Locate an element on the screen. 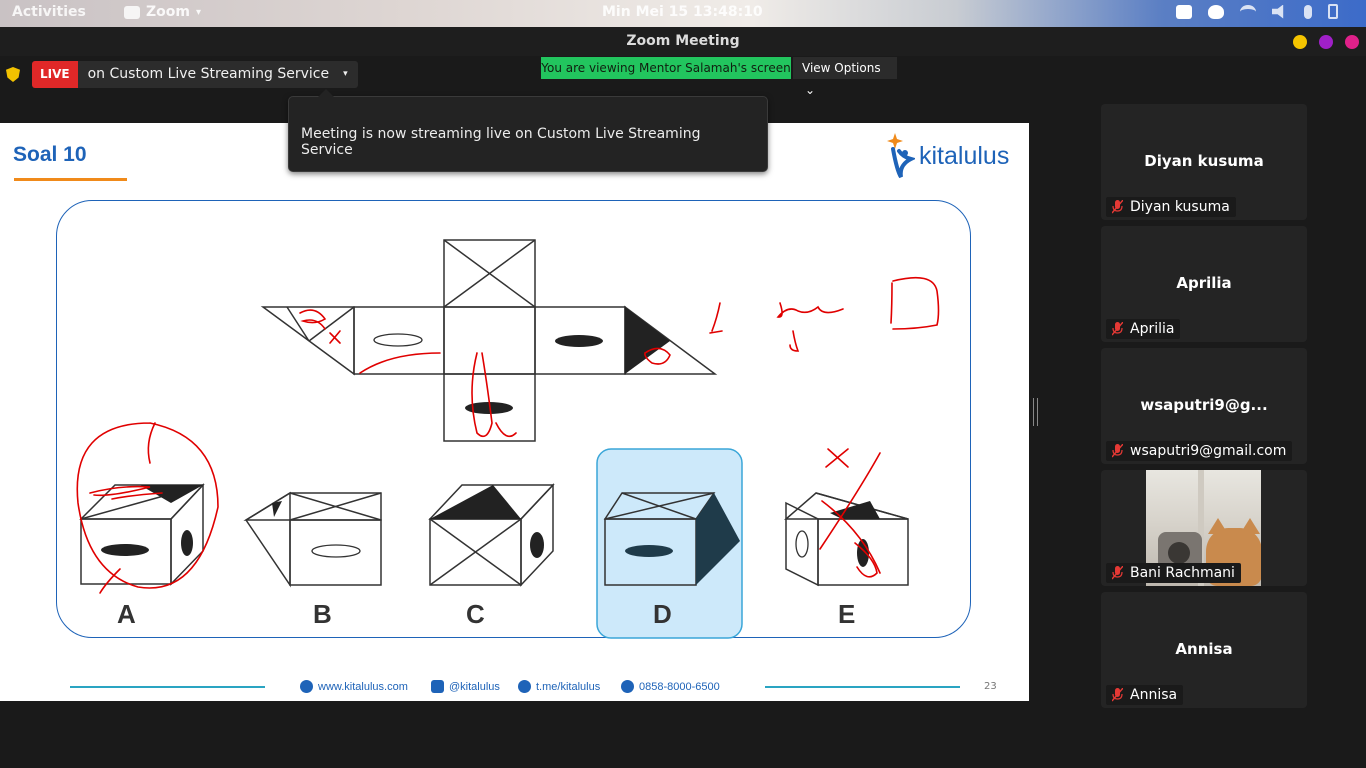 The image size is (1366, 768). participant-tile: wsaputri9@g... wsaputri9@gmail.com is located at coordinates (1204, 406).